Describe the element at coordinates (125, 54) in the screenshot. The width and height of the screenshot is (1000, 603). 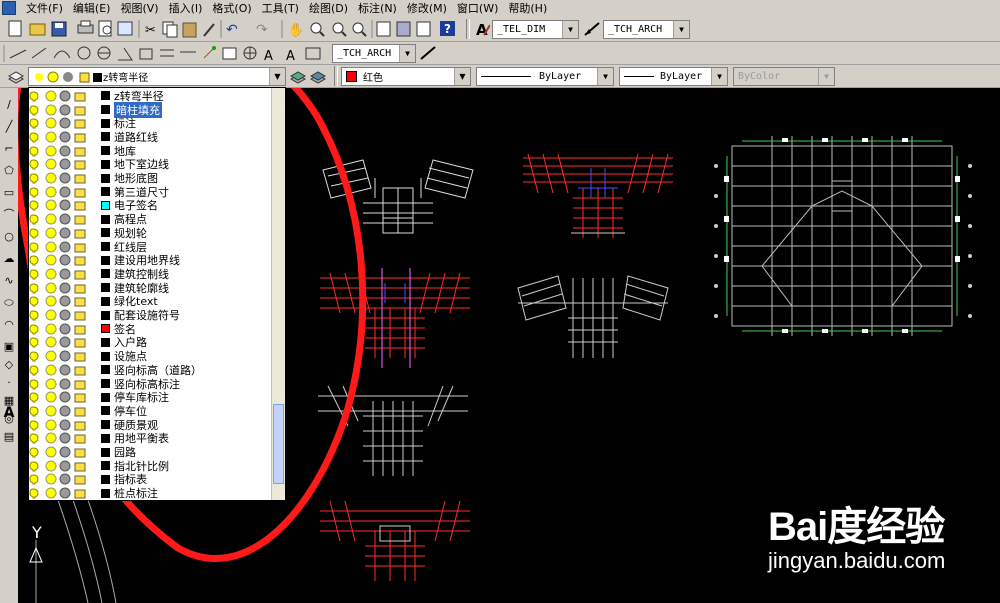
I see `dimension-angular-icon` at that location.